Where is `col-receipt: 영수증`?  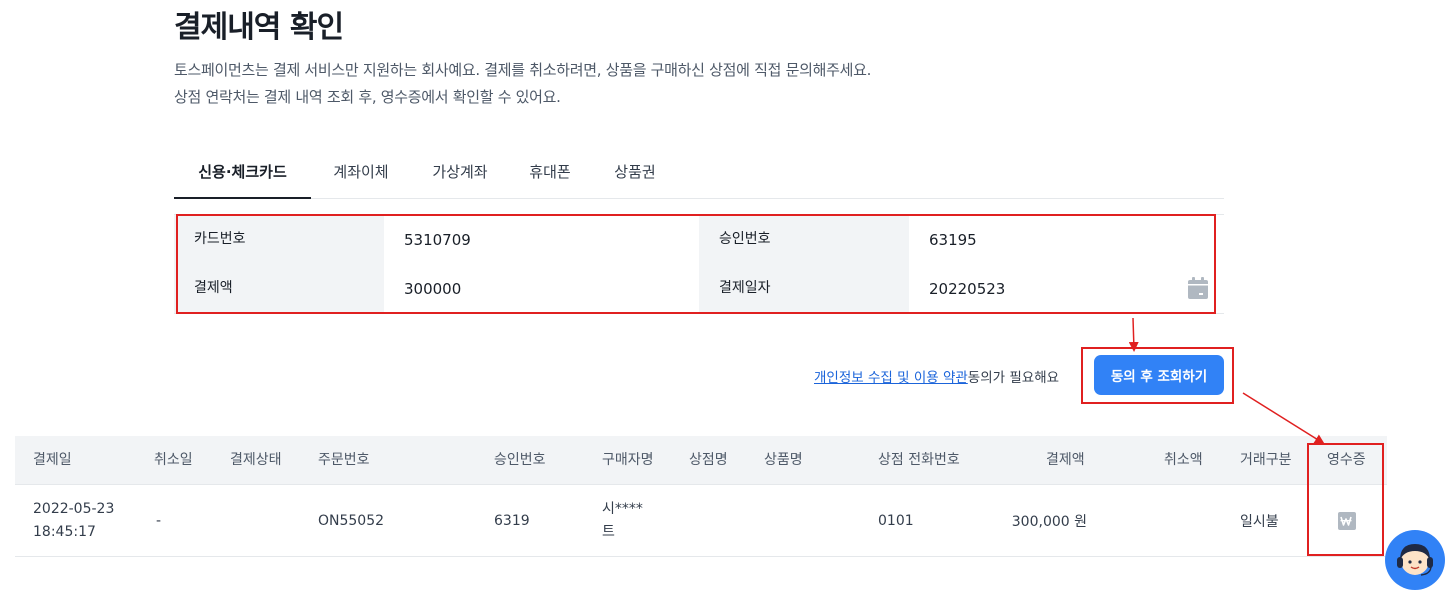 col-receipt: 영수증 is located at coordinates (1346, 460).